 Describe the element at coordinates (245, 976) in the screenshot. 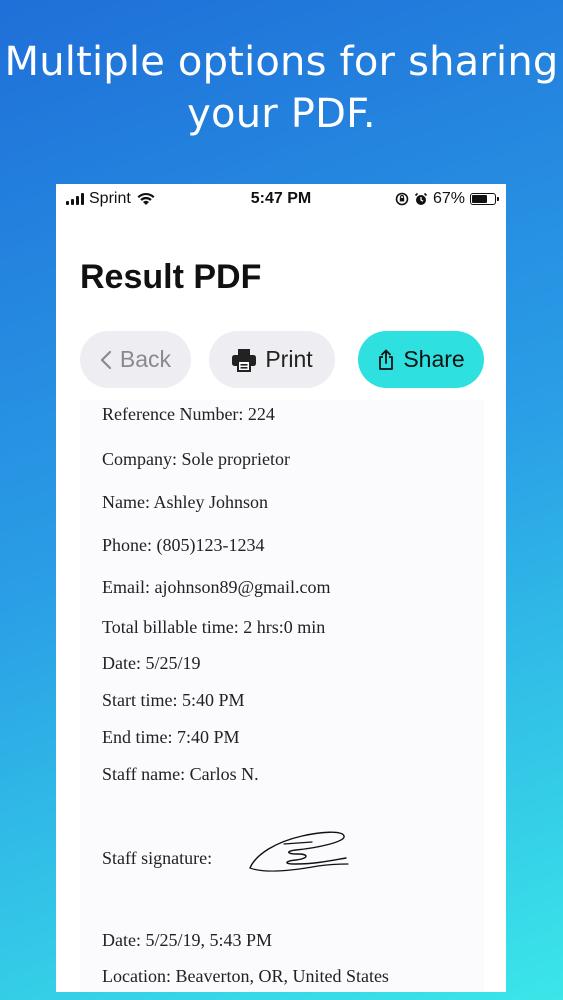

I see `pdf-location: Location: Beaverton, OR, United States` at that location.